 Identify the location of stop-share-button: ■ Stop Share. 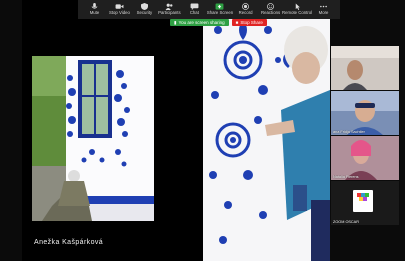
(249, 22).